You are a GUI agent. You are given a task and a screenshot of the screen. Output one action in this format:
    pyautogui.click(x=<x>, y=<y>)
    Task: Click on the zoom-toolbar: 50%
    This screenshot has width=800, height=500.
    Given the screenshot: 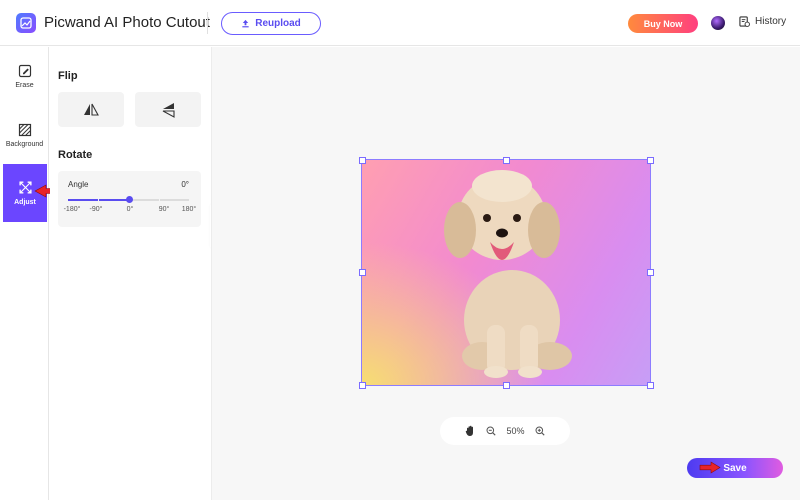 What is the action you would take?
    pyautogui.click(x=505, y=431)
    